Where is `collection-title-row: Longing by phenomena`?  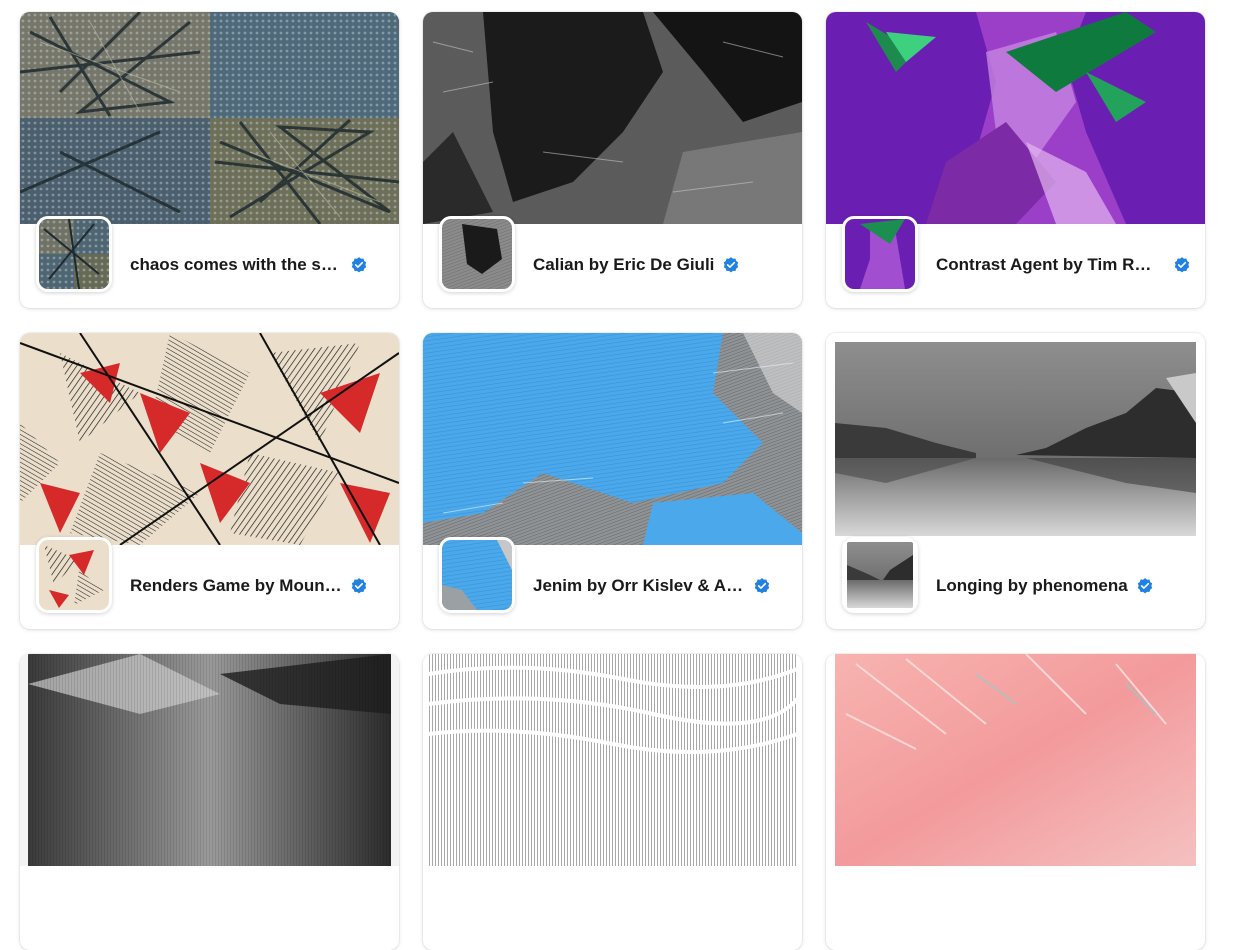
collection-title-row: Longing by phenomena is located at coordinates (1063, 586).